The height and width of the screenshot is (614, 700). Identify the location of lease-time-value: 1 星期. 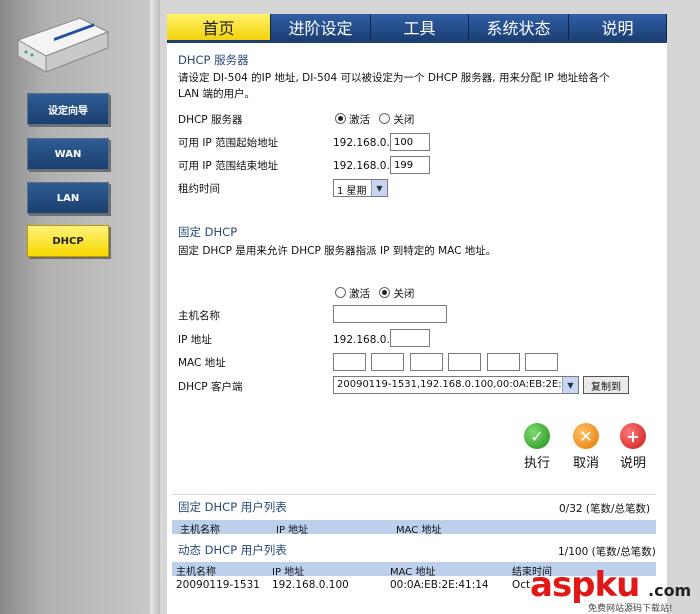
(352, 191).